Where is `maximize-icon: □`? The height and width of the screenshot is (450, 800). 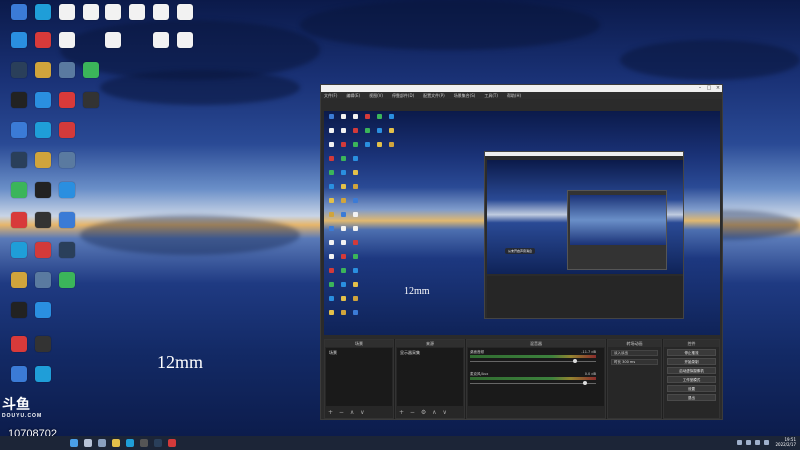 maximize-icon: □ is located at coordinates (709, 88).